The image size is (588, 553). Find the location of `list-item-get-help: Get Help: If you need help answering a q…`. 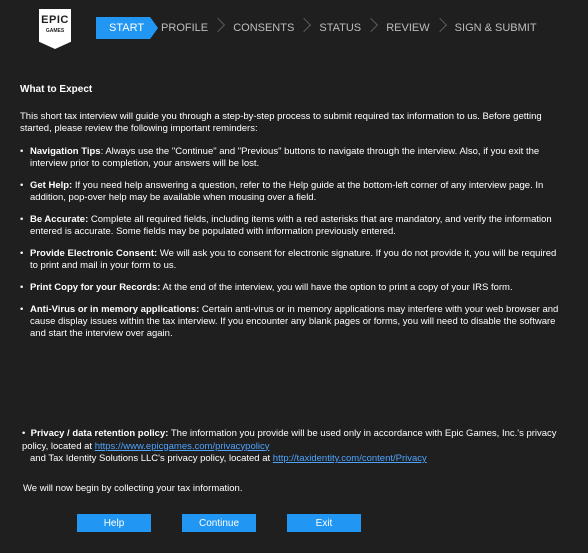

list-item-get-help: Get Help: If you need help answering a q… is located at coordinates (290, 192).